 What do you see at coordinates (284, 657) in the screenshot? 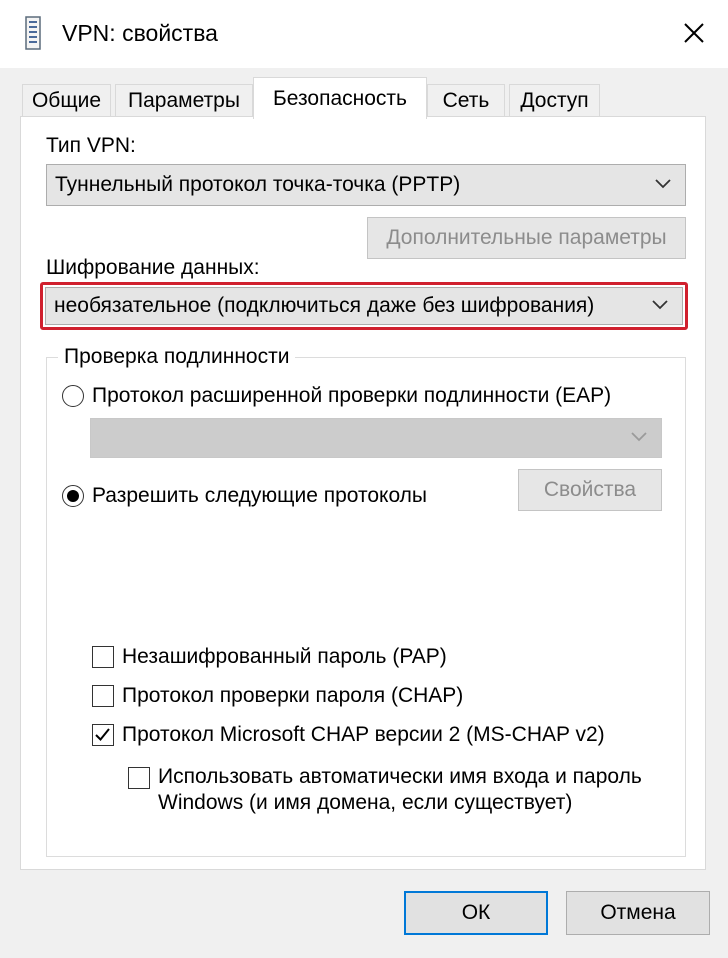
I see `pap-label: Незашифрованный пароль (PAP)` at bounding box center [284, 657].